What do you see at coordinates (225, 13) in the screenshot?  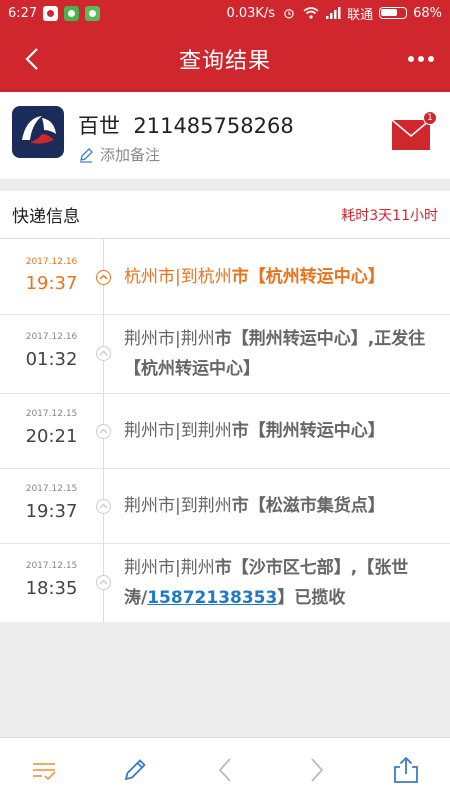 I see `status-bar: 6:27 0.03K/s 联通 68%` at bounding box center [225, 13].